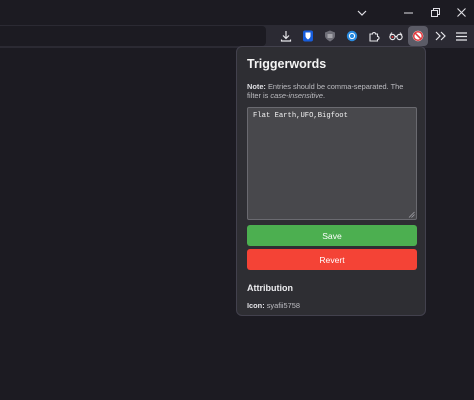 This screenshot has width=474, height=400. I want to click on restore-icon, so click(435, 12).